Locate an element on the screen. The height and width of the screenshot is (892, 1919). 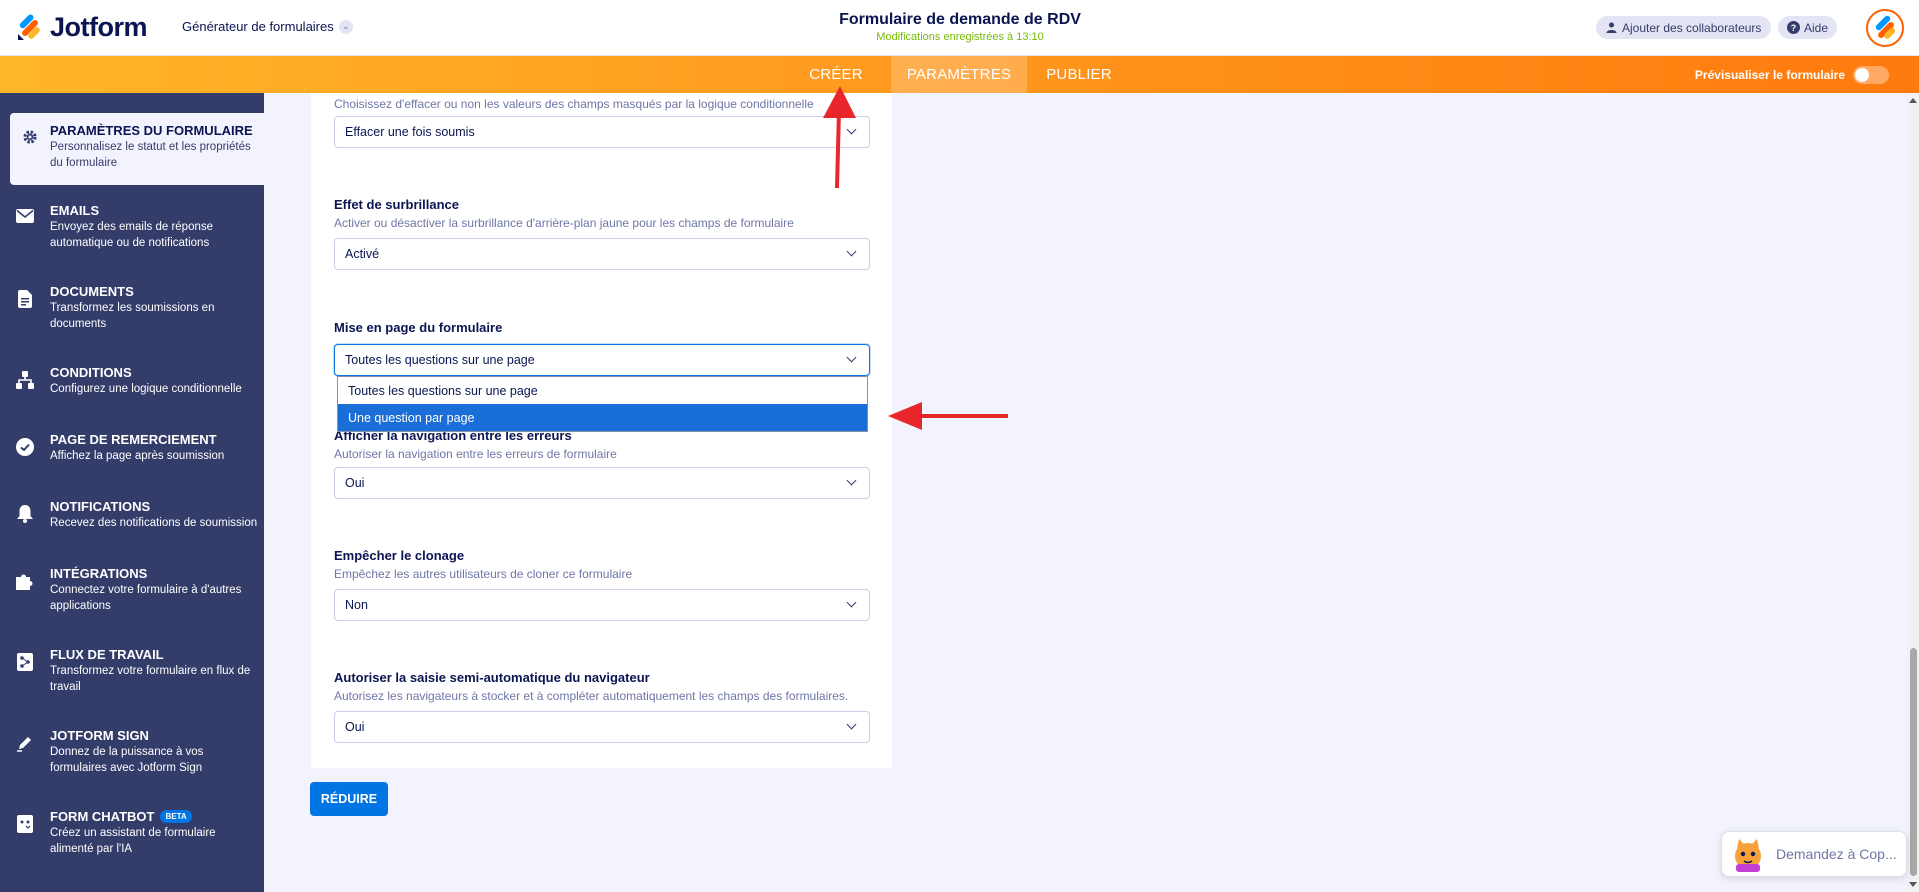
error-nav-select: Oui is located at coordinates (602, 483).